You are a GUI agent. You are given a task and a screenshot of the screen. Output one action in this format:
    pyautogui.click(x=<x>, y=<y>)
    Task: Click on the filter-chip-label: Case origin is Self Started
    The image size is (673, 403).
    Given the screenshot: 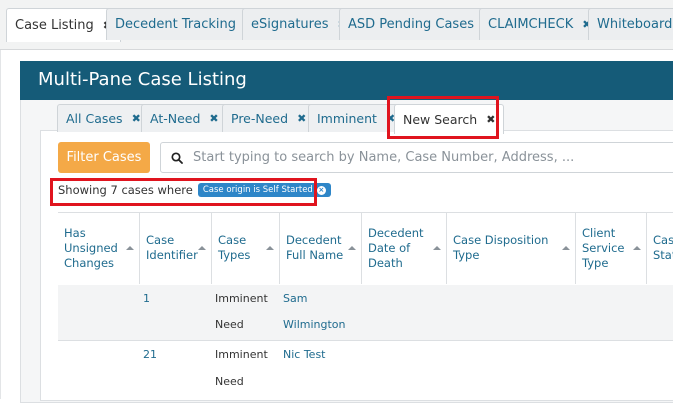 What is the action you would take?
    pyautogui.click(x=257, y=190)
    